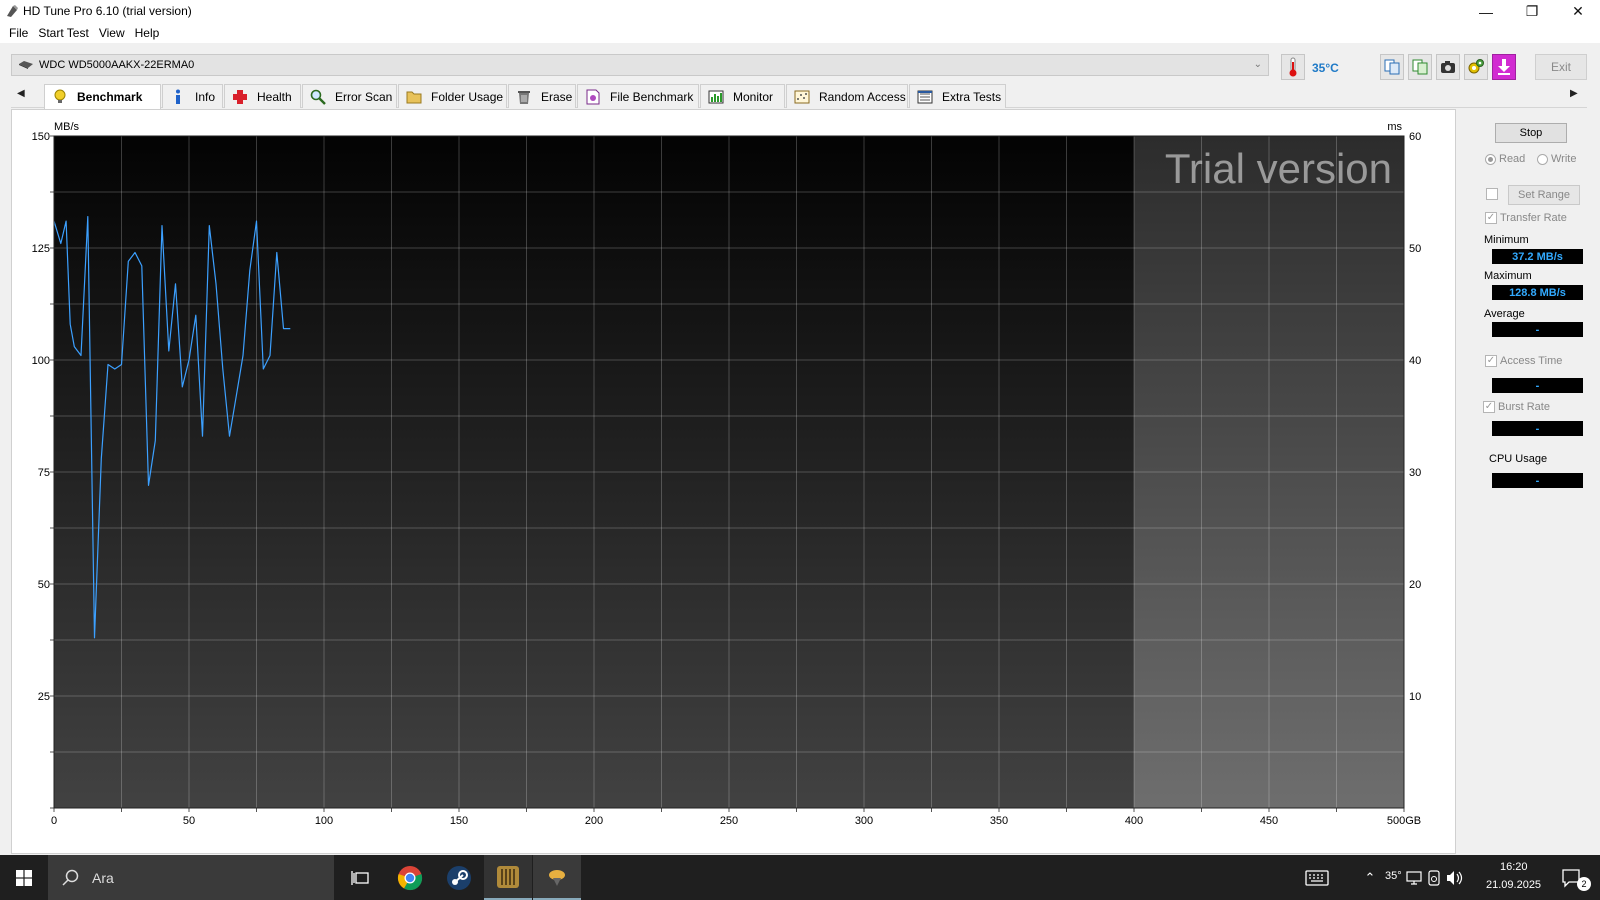  Describe the element at coordinates (1524, 407) in the screenshot. I see `burst-rate-label: Burst Rate` at that location.